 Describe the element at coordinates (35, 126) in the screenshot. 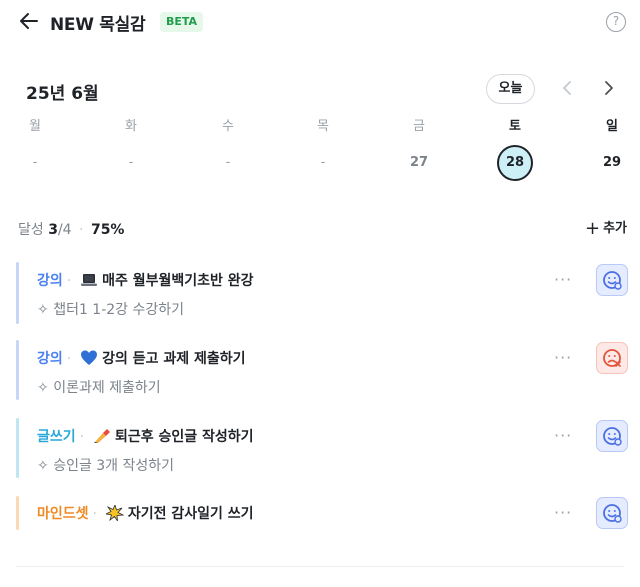

I see `weekday-mon: 월` at that location.